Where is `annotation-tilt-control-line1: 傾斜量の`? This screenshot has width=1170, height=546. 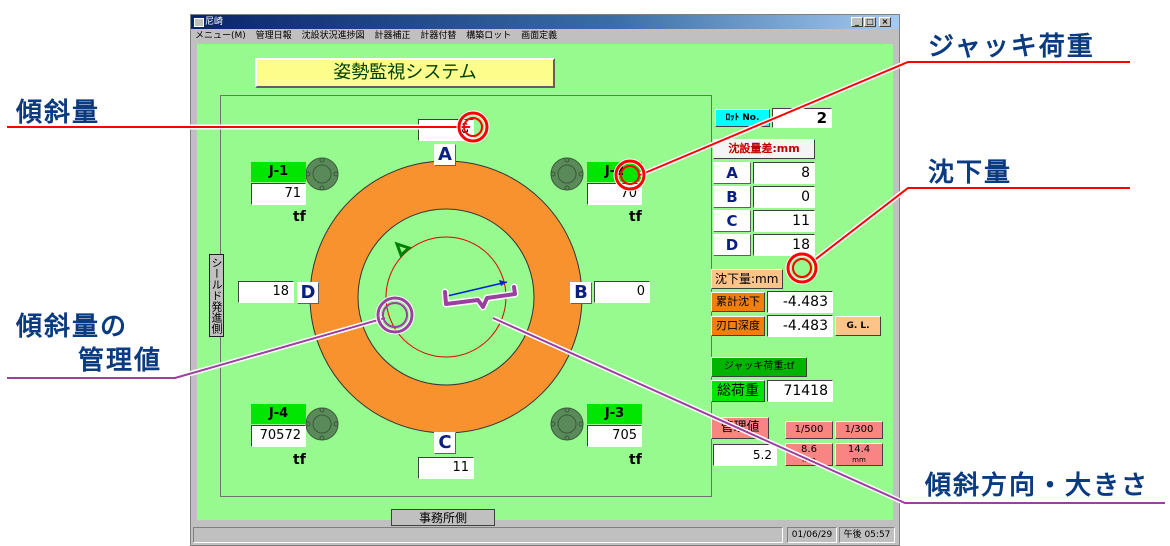
annotation-tilt-control-line1: 傾斜量の is located at coordinates (72, 327).